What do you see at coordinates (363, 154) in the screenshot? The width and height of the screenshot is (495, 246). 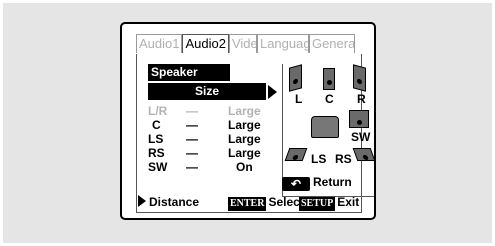 I see `speaker-right-surround-icon` at bounding box center [363, 154].